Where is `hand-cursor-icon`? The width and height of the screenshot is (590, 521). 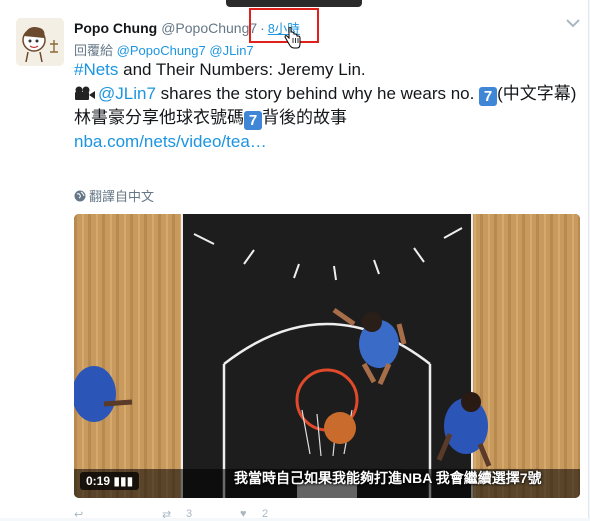 hand-cursor-icon is located at coordinates (292, 38).